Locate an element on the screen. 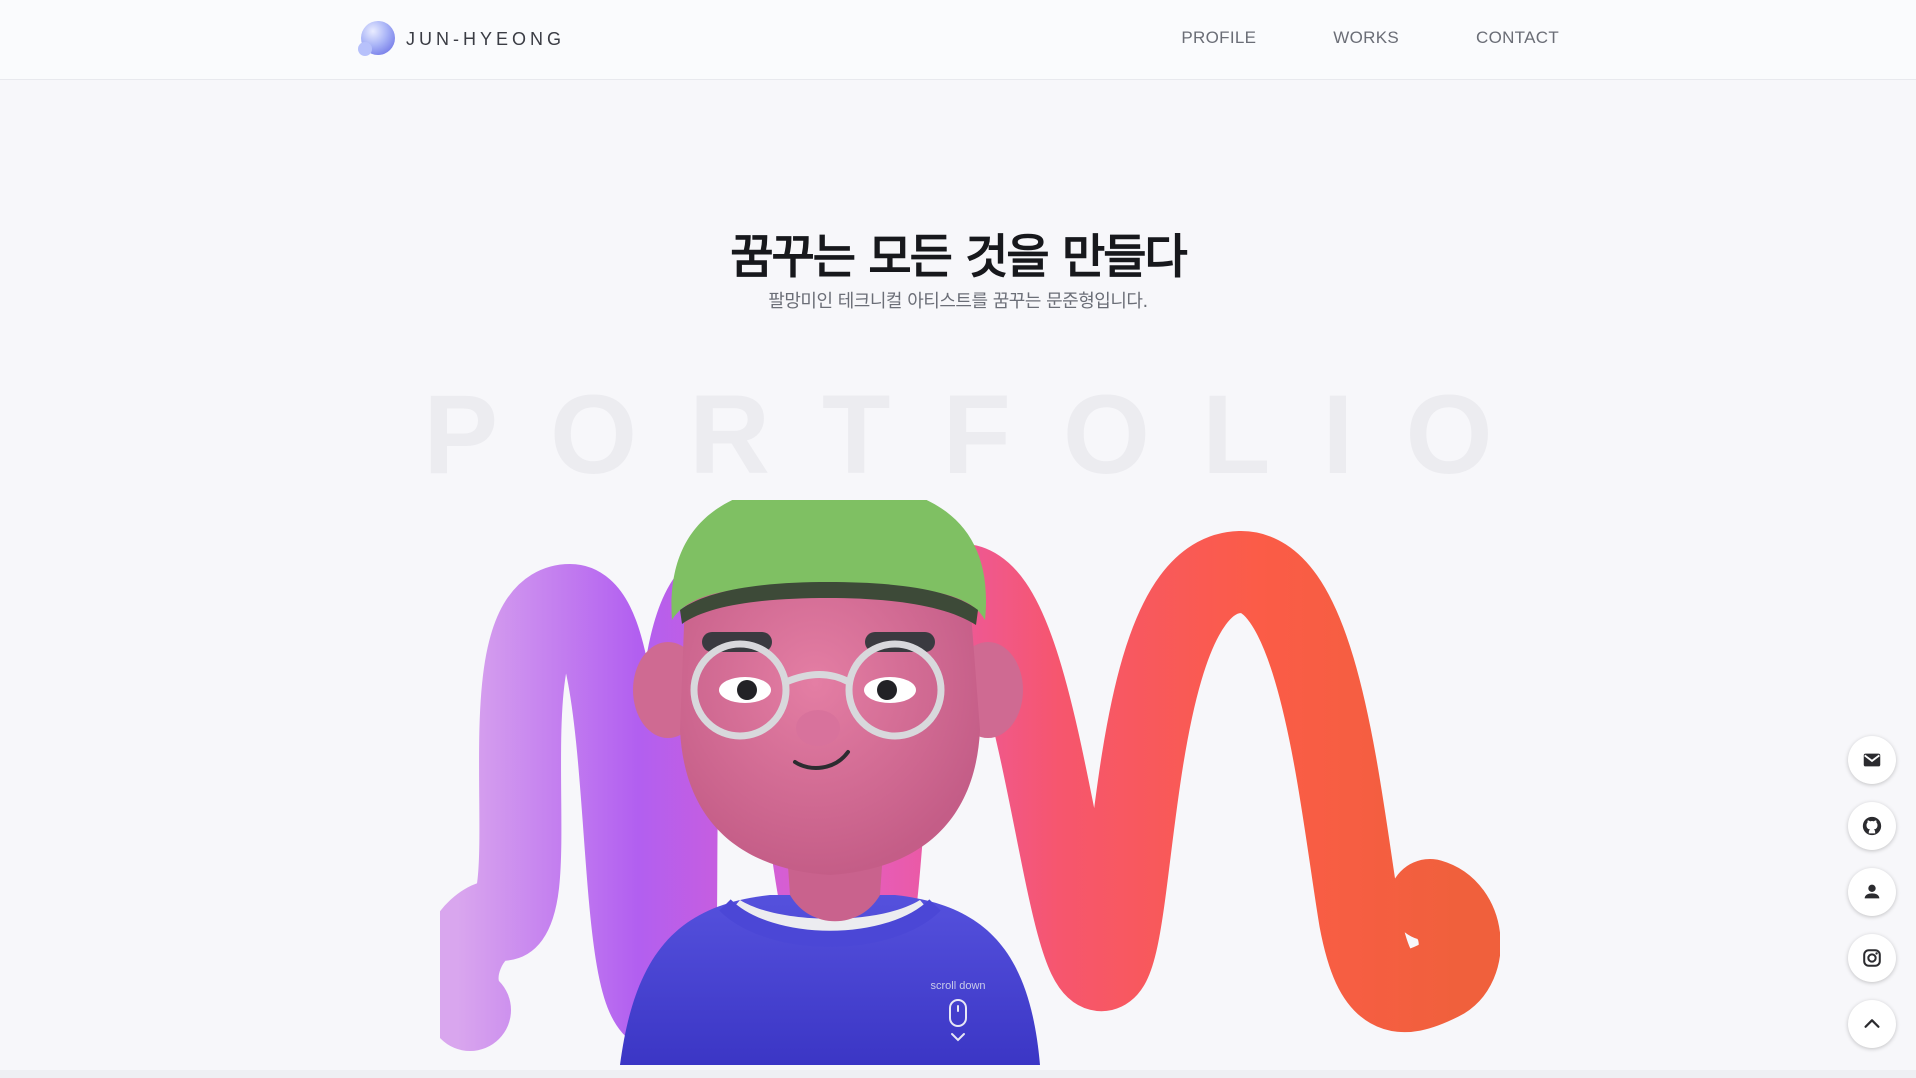 This screenshot has width=1916, height=1078. chevron-down-icon is located at coordinates (958, 1037).